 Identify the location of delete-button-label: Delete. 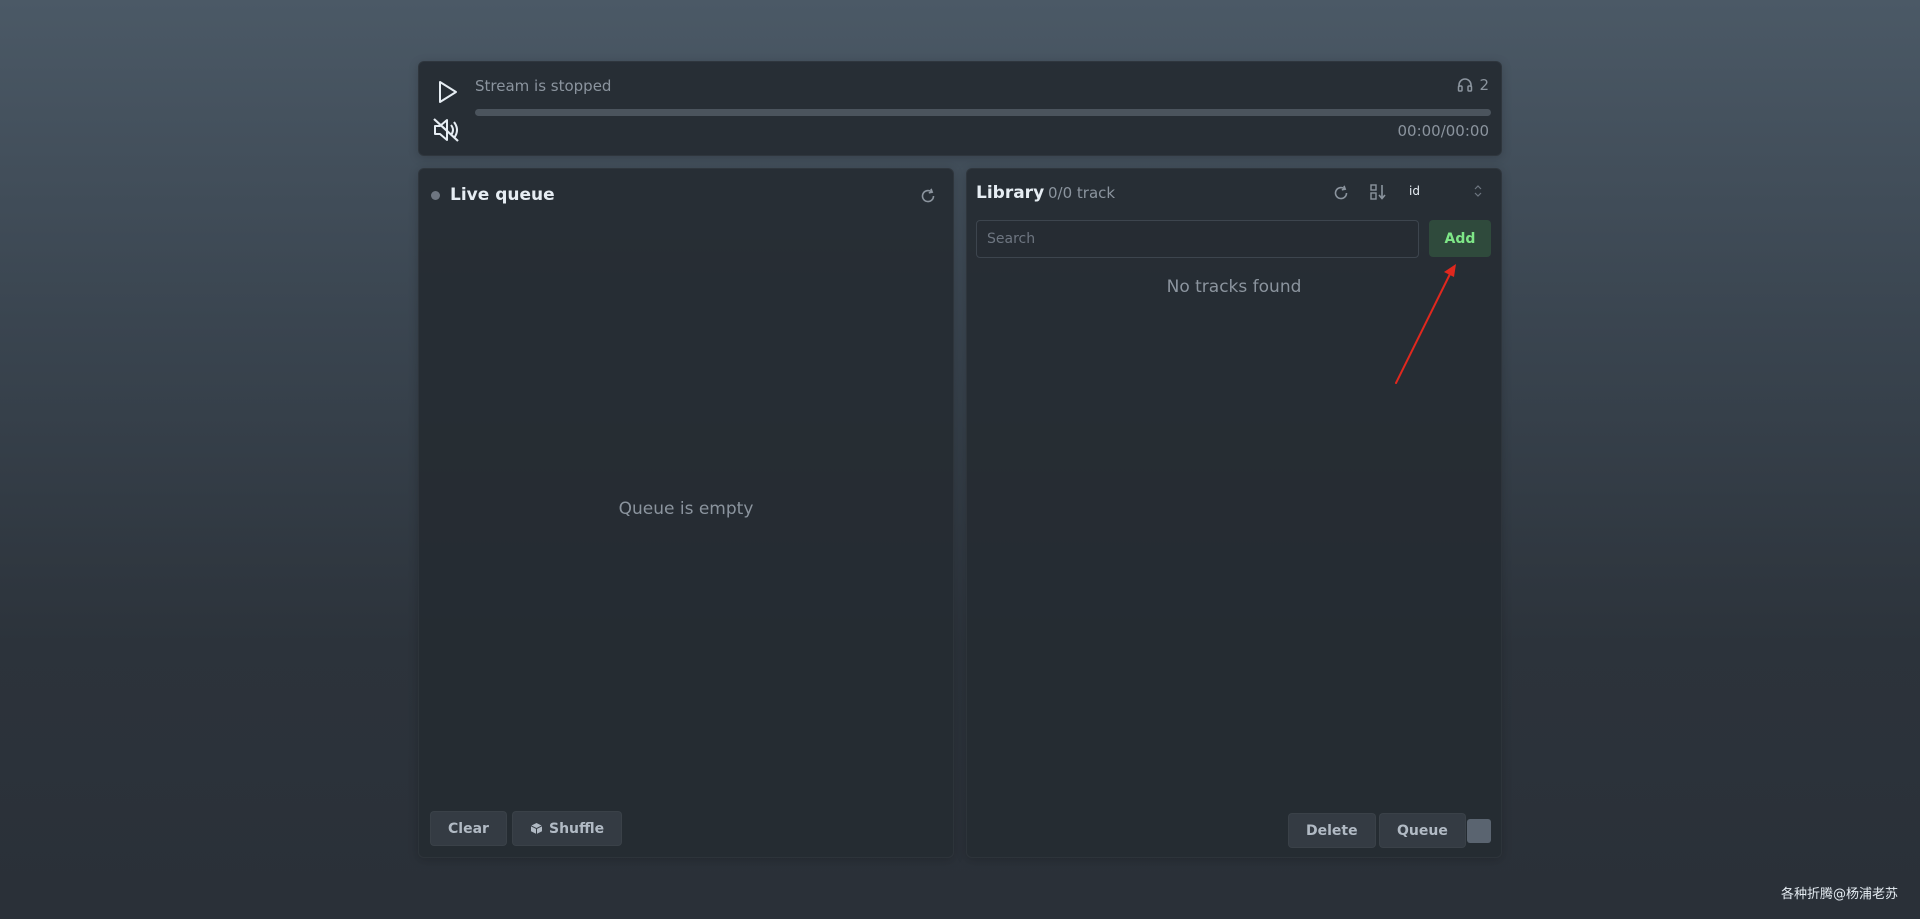
(1332, 830).